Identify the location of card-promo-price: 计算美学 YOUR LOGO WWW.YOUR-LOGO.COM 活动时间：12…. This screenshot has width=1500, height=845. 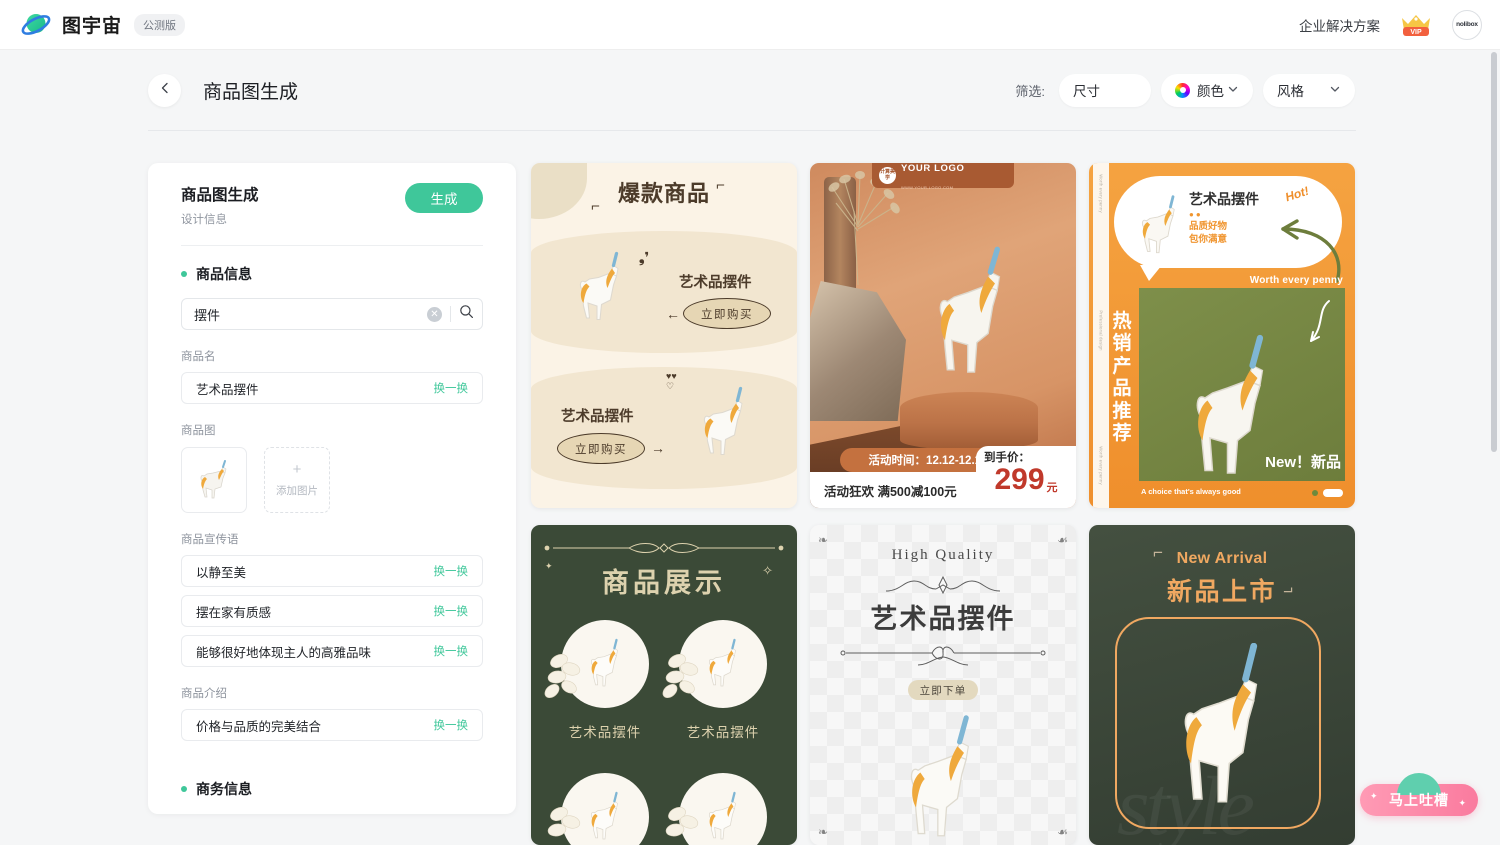
(943, 335).